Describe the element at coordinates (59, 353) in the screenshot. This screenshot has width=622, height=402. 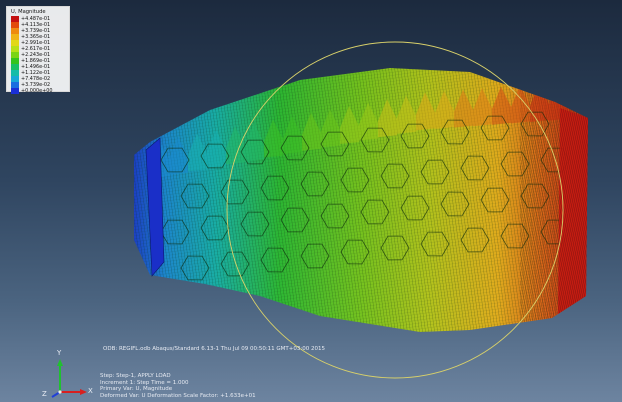
I see `axis-y-label: Y` at that location.